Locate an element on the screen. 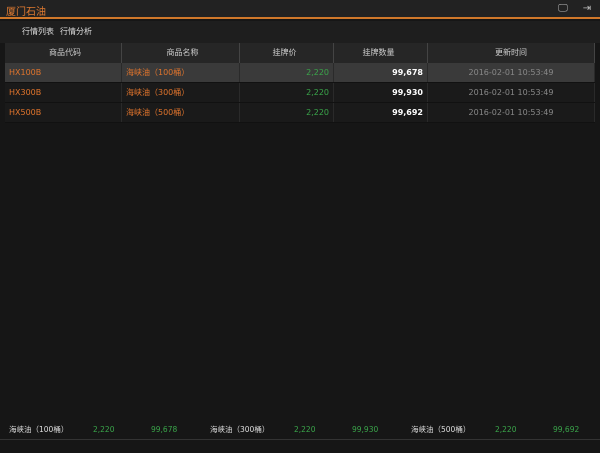 The height and width of the screenshot is (453, 600). header-qty: 挂牌数量 is located at coordinates (381, 53).